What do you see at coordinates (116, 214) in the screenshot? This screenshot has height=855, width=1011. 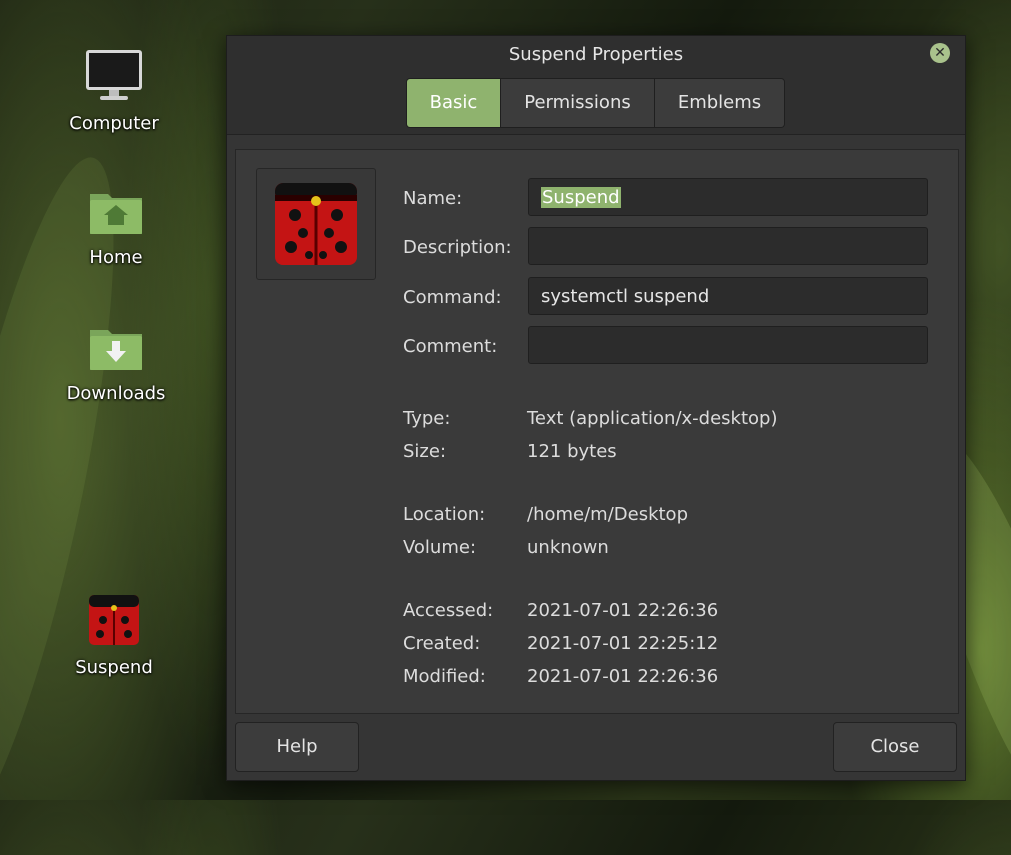 I see `home-folder-icon` at bounding box center [116, 214].